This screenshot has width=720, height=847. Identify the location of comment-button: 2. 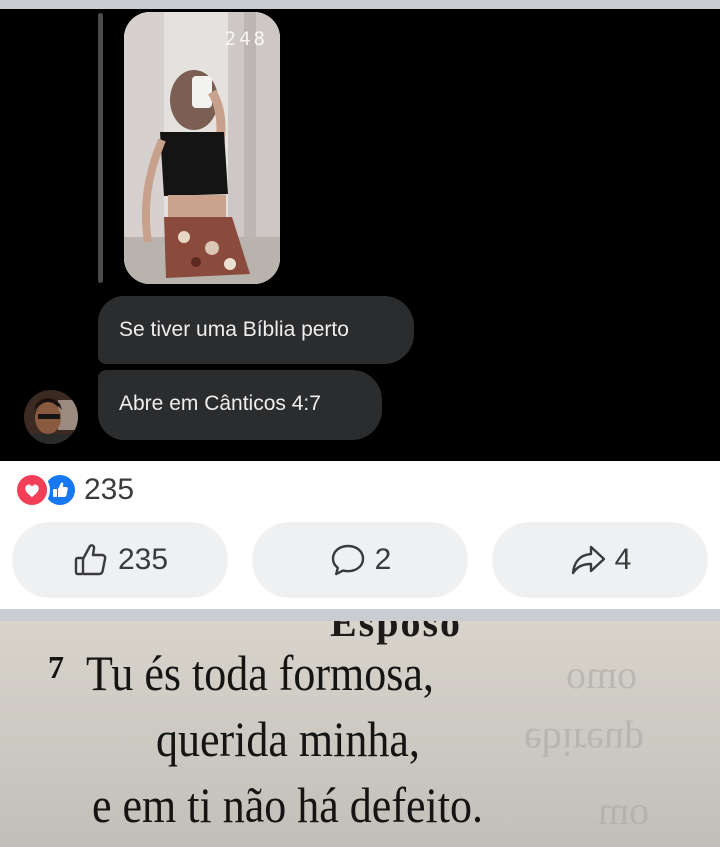
(360, 560).